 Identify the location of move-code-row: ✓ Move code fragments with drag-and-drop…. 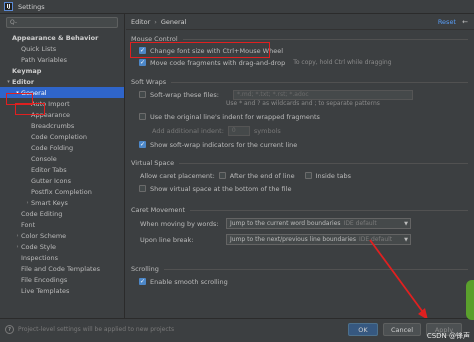
(300, 62).